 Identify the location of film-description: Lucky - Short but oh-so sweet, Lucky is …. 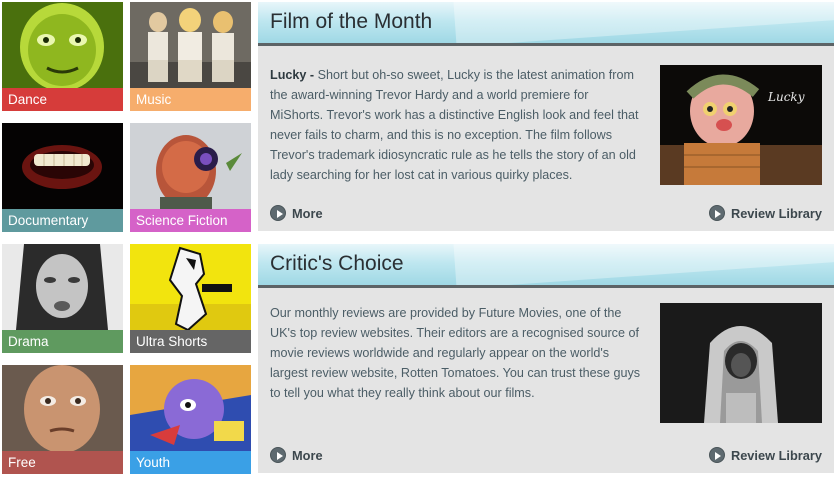
(456, 125).